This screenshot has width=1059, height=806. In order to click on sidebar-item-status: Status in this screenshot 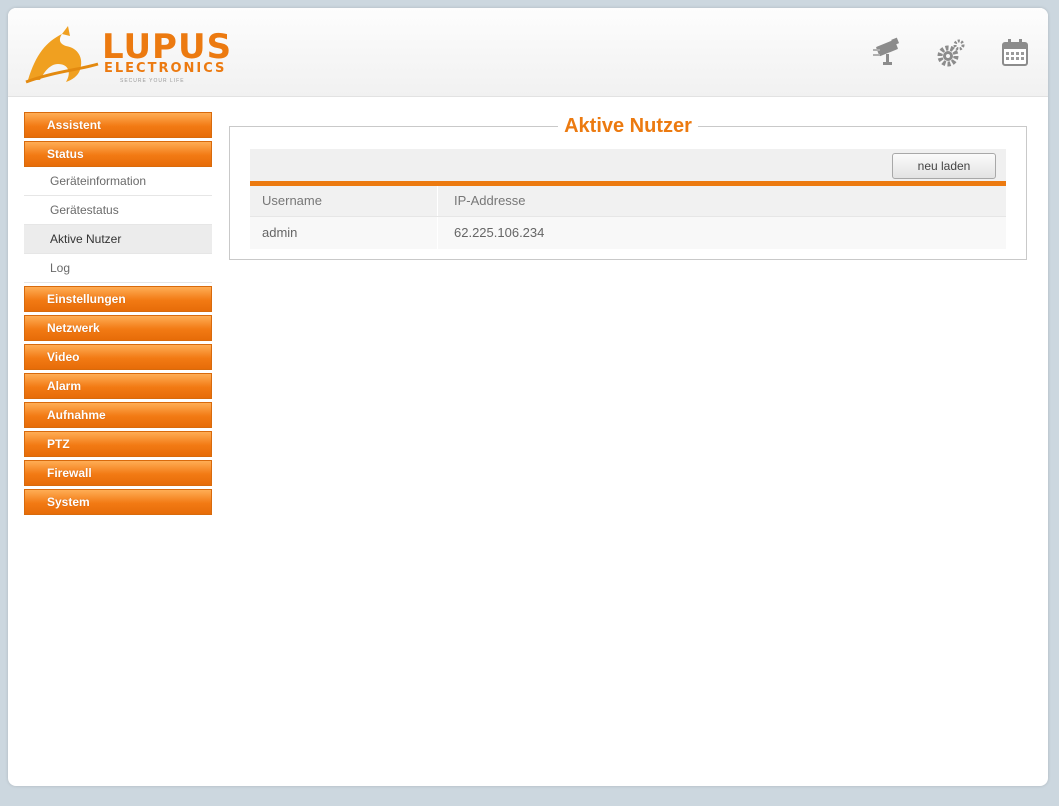, I will do `click(118, 154)`.